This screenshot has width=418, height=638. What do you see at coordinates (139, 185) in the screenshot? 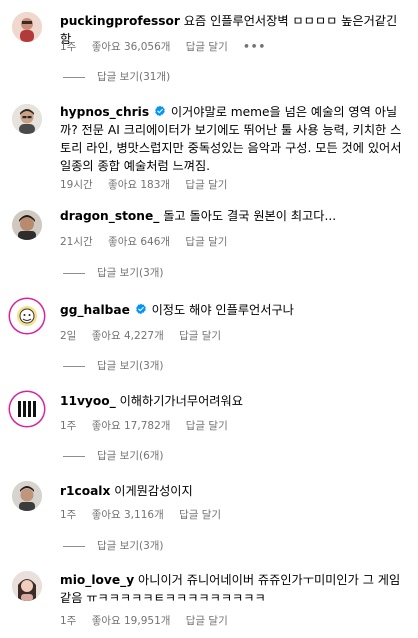
I see `likes-count: 좋아요 183개` at bounding box center [139, 185].